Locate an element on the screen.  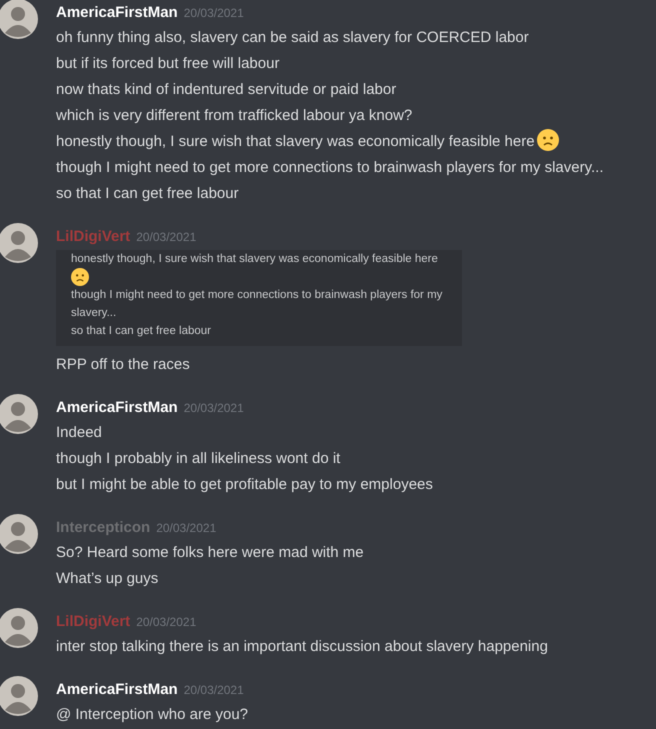
message-text: but I might be able to get profitable pay to my employees is located at coordinates (244, 485).